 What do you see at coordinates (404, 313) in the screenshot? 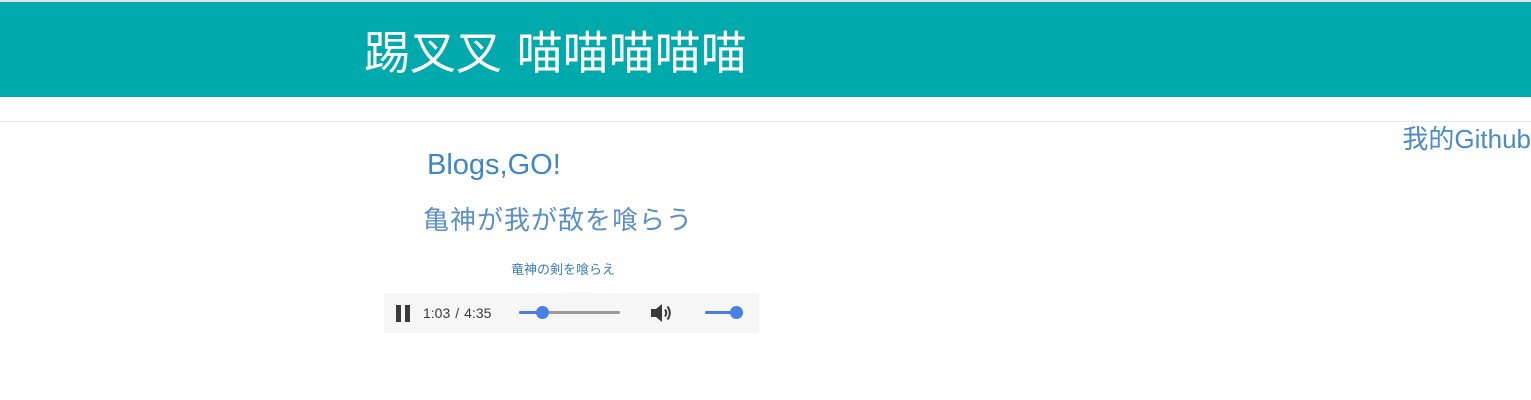
I see `pause-icon` at bounding box center [404, 313].